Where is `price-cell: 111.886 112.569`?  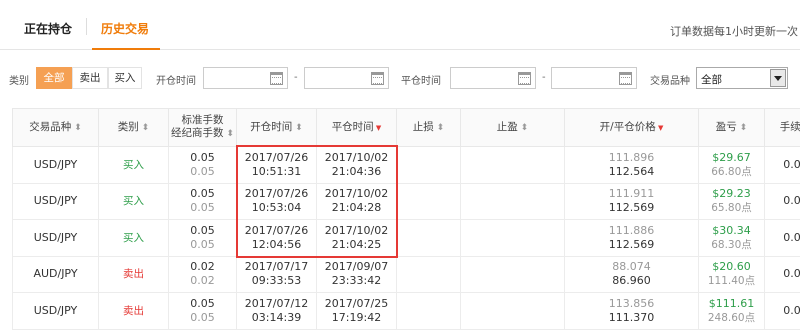
price-cell: 111.886 112.569 is located at coordinates (631, 238).